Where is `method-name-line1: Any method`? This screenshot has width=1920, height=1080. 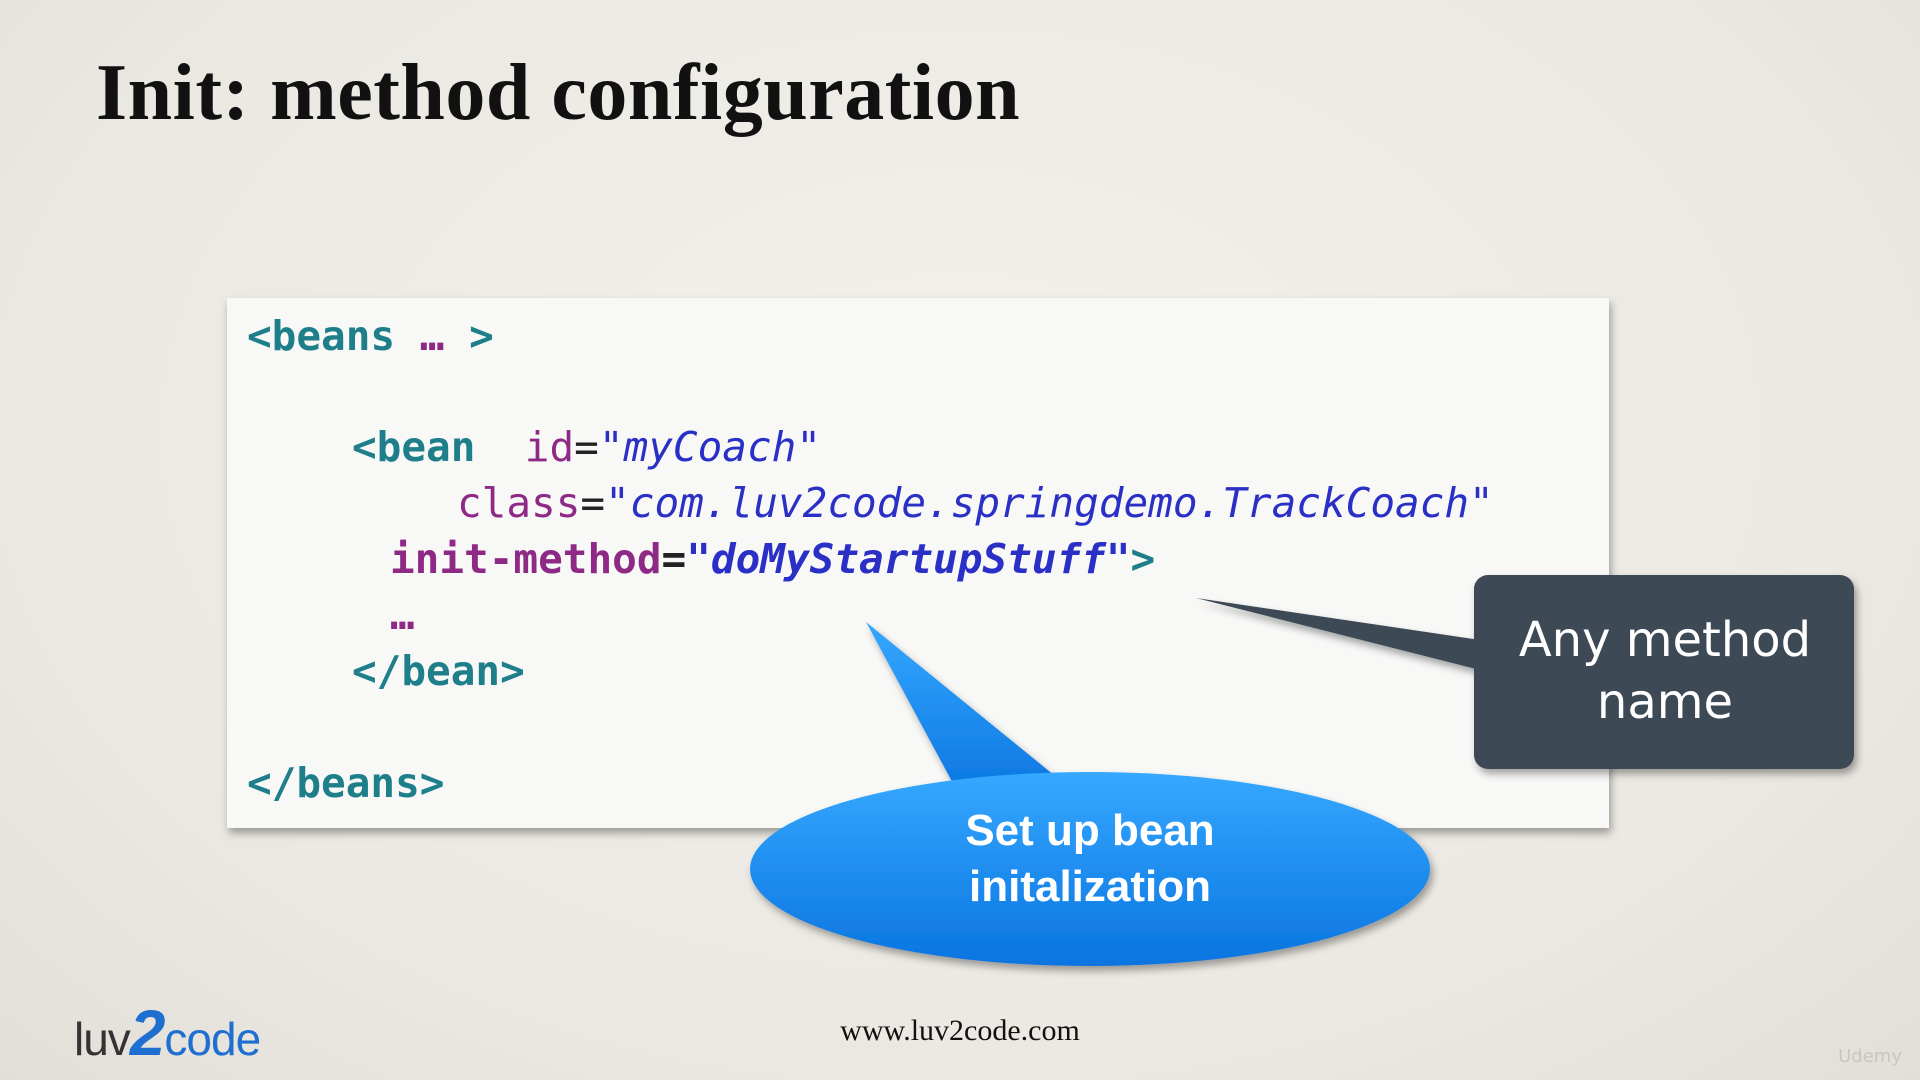
method-name-line1: Any method is located at coordinates (1665, 640).